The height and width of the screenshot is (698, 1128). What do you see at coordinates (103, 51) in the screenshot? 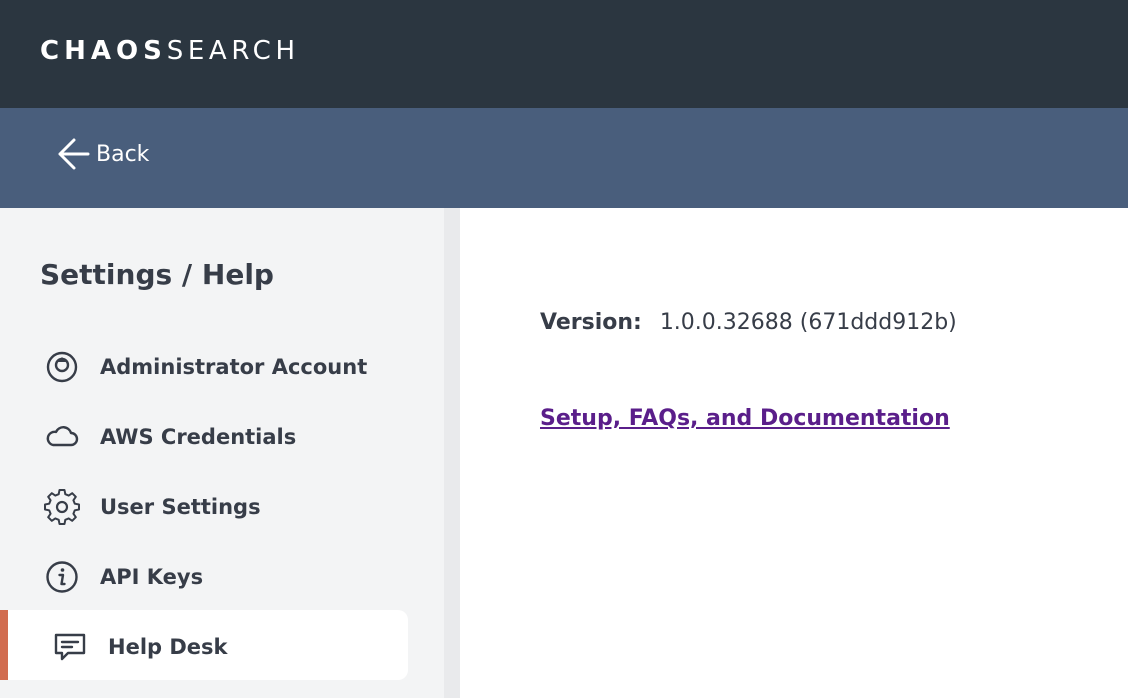
I see `logo-bold-text: CHAOS` at bounding box center [103, 51].